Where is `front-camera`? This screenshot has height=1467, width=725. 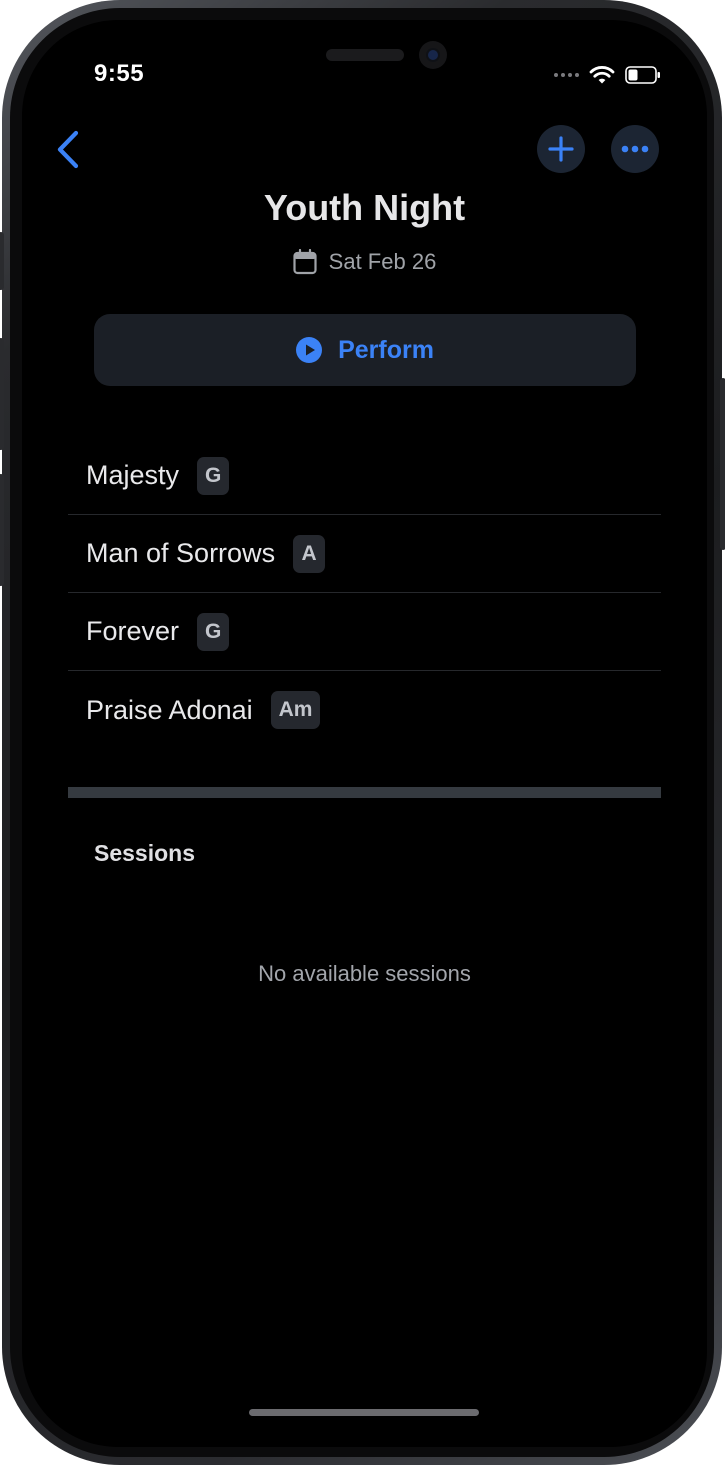
front-camera is located at coordinates (433, 55).